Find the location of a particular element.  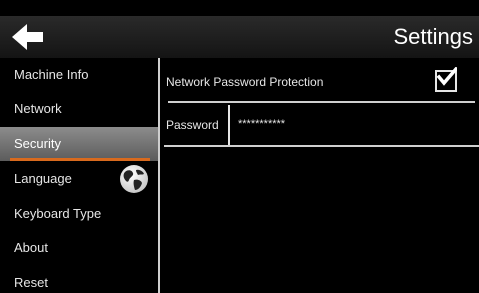

sidebar-item-label: Language is located at coordinates (43, 178).